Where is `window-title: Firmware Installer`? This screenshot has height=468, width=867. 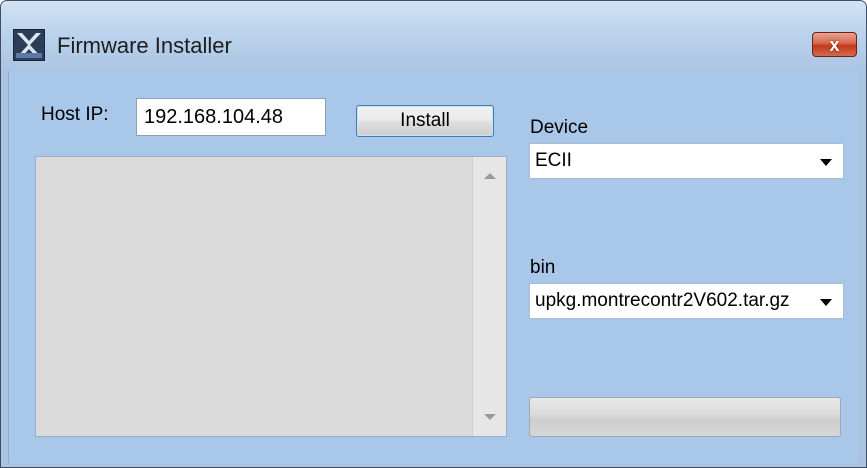
window-title: Firmware Installer is located at coordinates (144, 45).